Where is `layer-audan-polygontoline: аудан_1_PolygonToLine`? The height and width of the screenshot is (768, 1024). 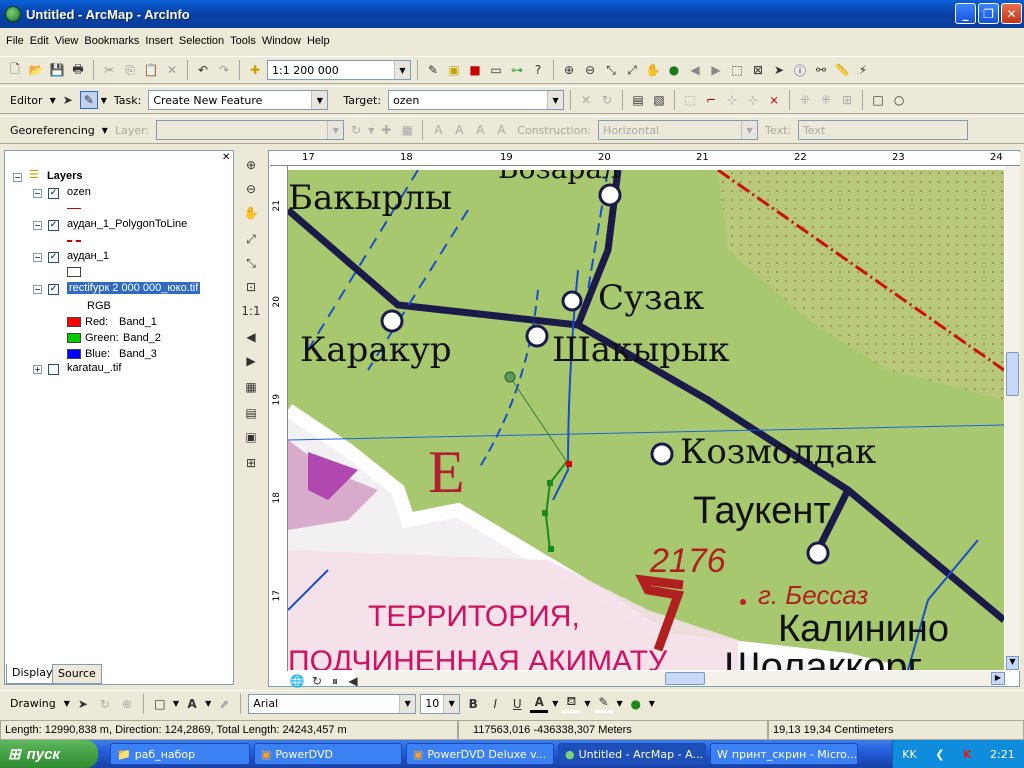 layer-audan-polygontoline: аудан_1_PolygonToLine is located at coordinates (127, 224).